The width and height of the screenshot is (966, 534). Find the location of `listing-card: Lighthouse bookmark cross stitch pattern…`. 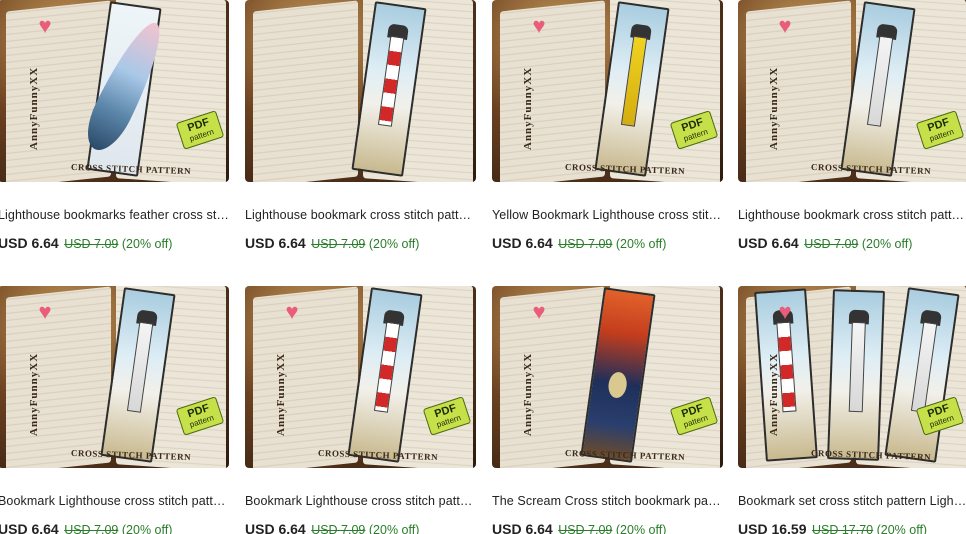

listing-card: Lighthouse bookmark cross stitch pattern… is located at coordinates (360, 125).